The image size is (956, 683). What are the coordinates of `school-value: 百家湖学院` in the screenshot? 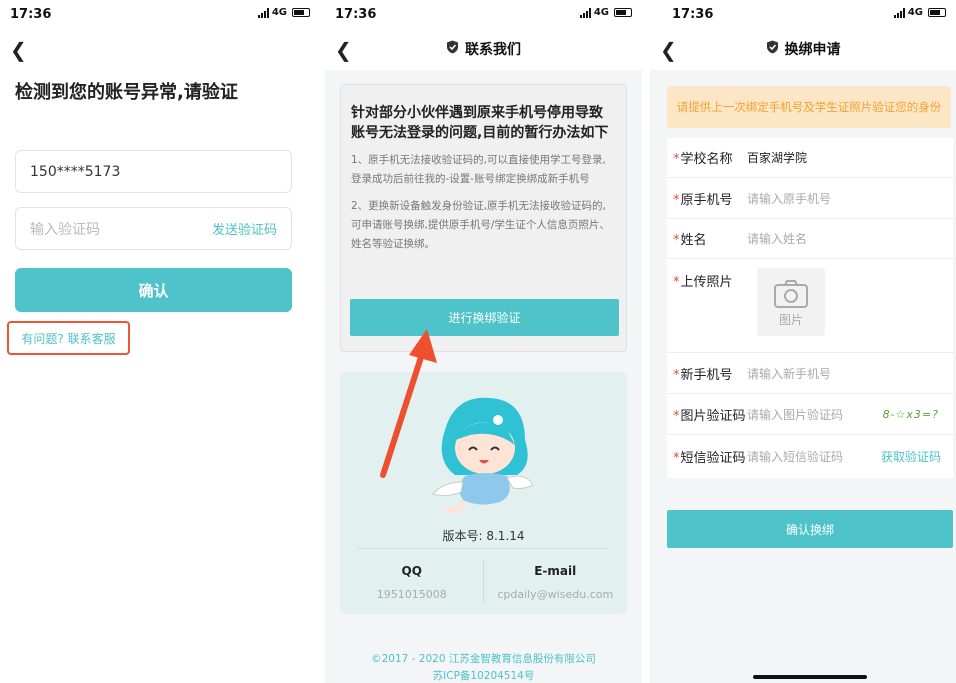 It's located at (777, 158).